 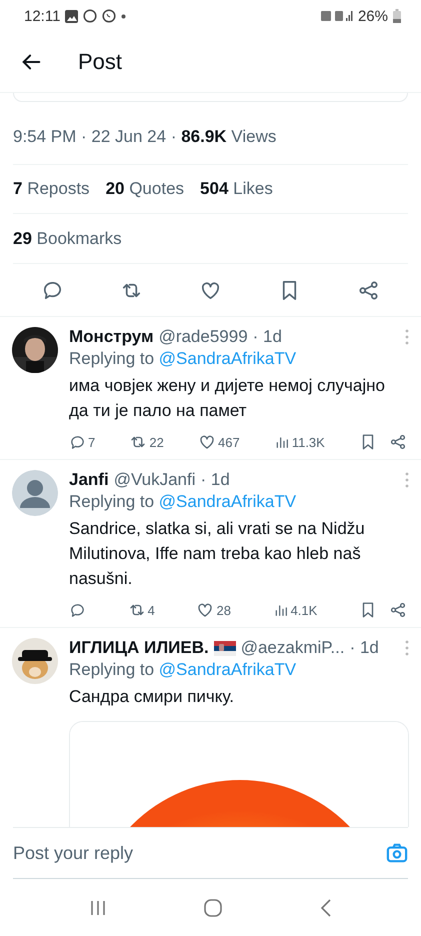 What do you see at coordinates (51, 189) in the screenshot?
I see `engagement-stat: 7 Reposts` at bounding box center [51, 189].